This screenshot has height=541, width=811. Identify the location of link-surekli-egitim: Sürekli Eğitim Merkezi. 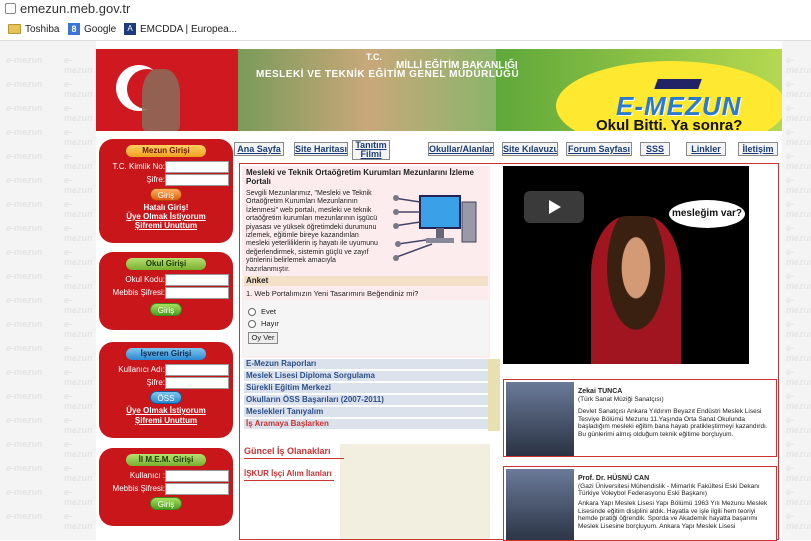
(366, 388).